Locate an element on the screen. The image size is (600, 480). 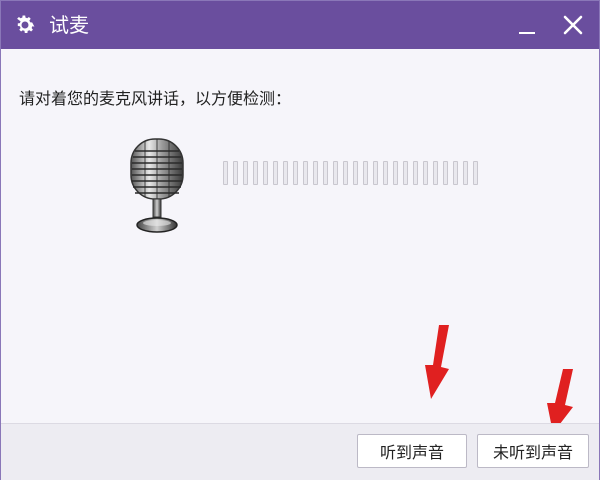
annotation-arrow-left is located at coordinates (437, 362).